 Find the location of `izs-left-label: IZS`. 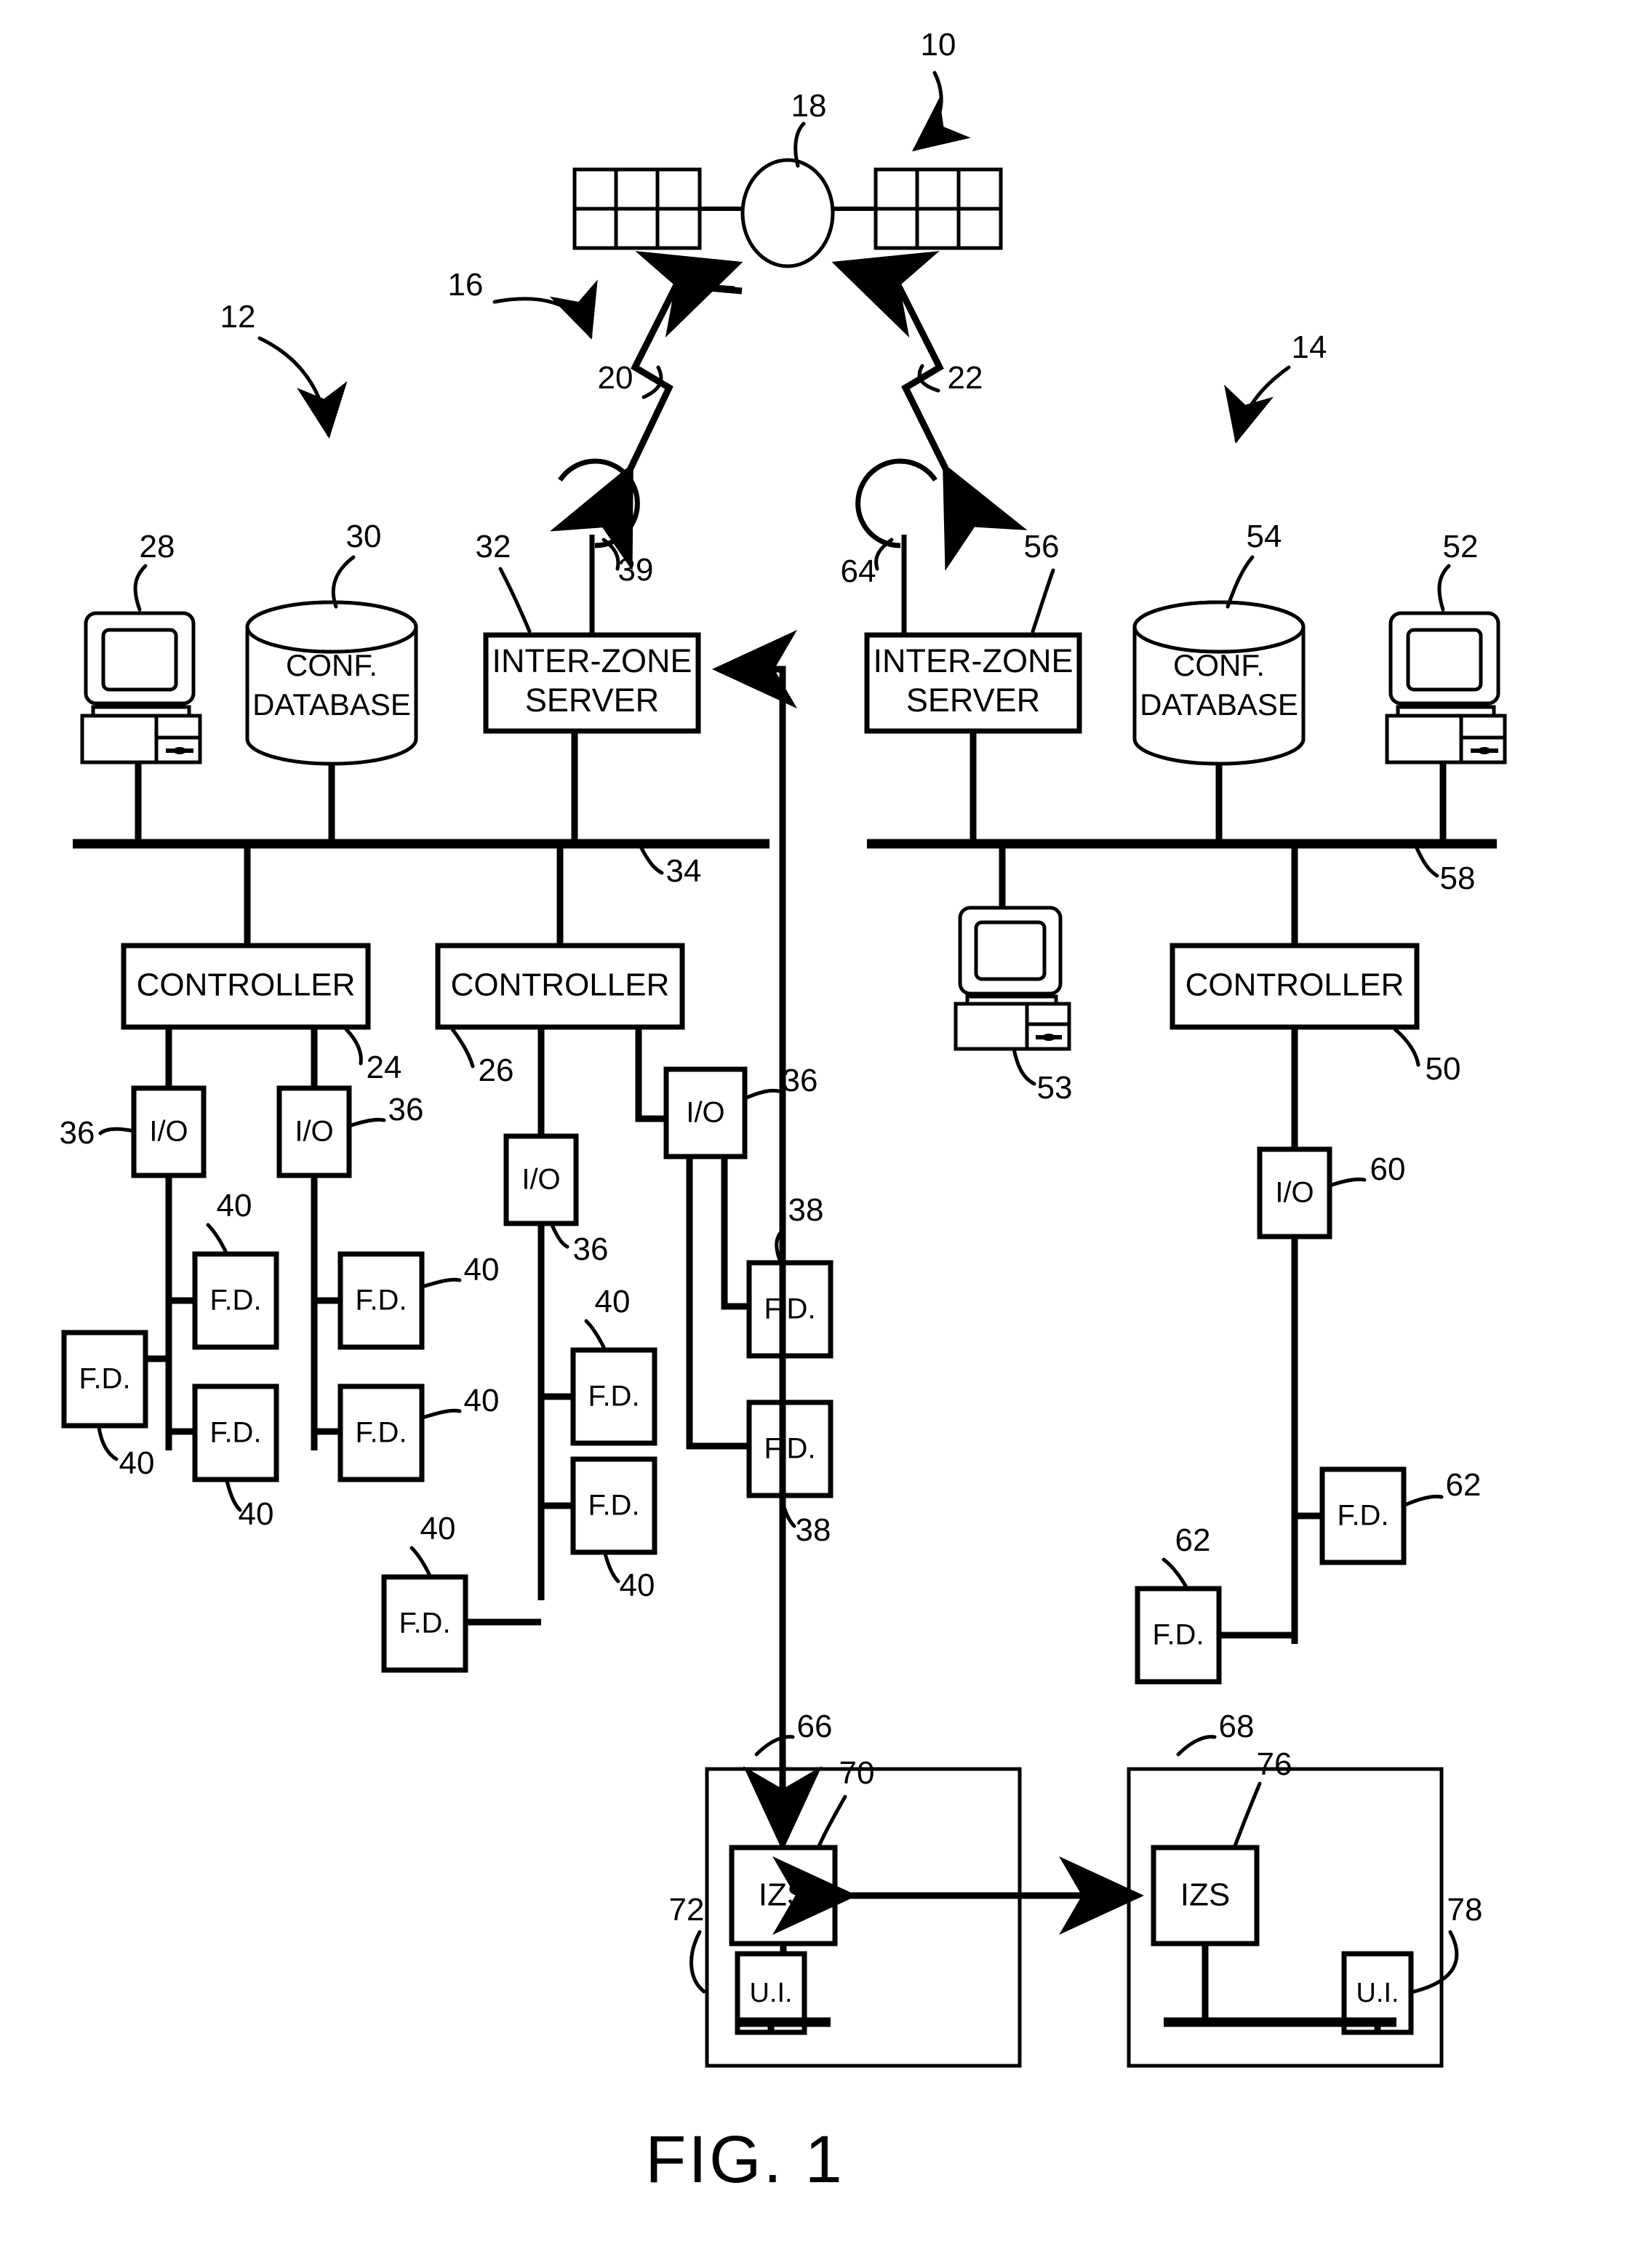

izs-left-label: IZS is located at coordinates (783, 1895).